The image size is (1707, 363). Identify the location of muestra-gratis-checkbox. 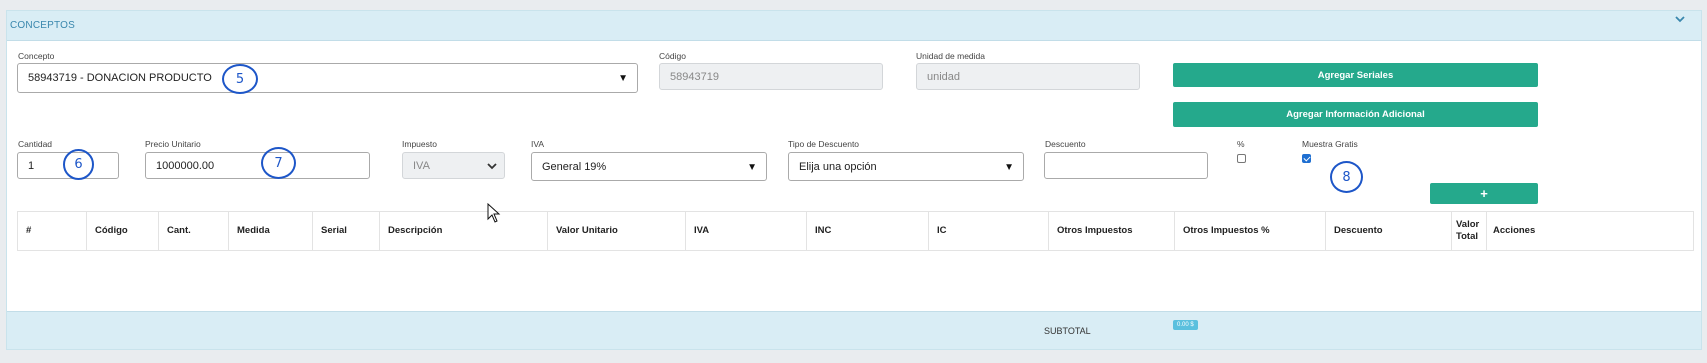
(1306, 158).